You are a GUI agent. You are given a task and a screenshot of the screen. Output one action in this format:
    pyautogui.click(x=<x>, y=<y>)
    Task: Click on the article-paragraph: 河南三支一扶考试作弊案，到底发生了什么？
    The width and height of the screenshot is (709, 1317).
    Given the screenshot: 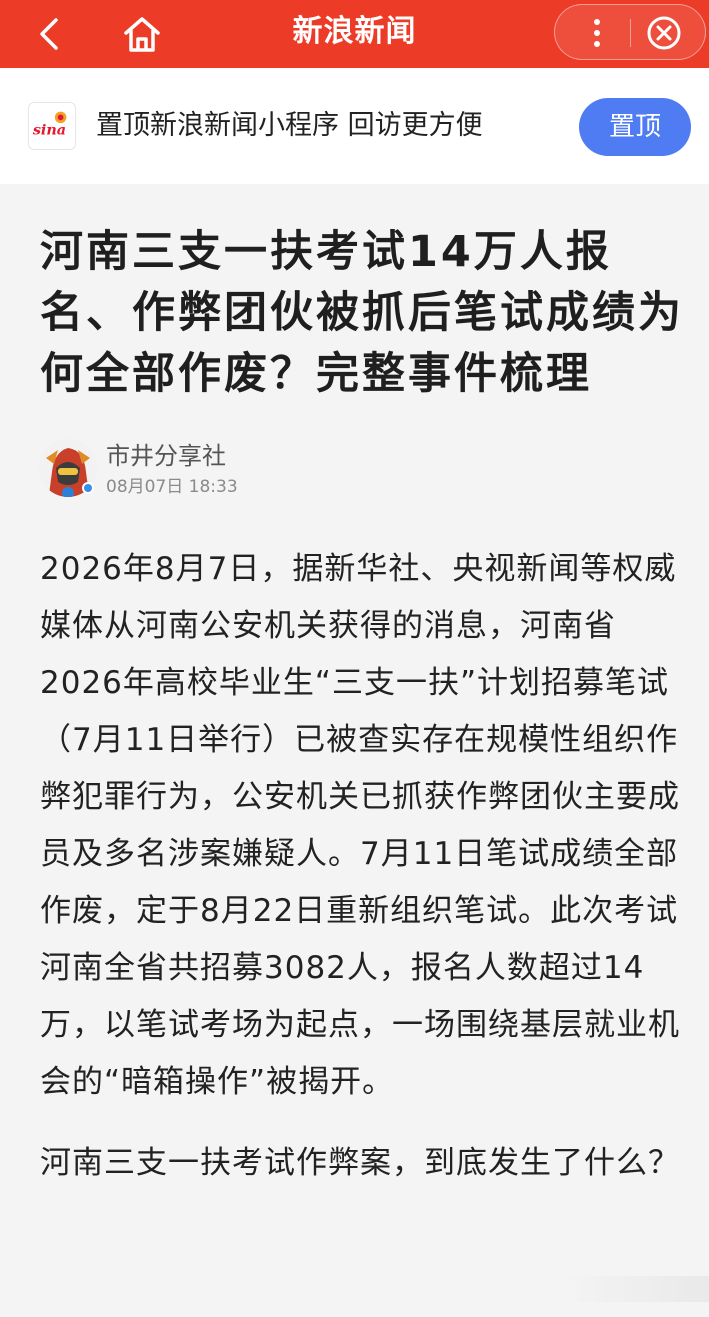 What is the action you would take?
    pyautogui.click(x=360, y=1163)
    